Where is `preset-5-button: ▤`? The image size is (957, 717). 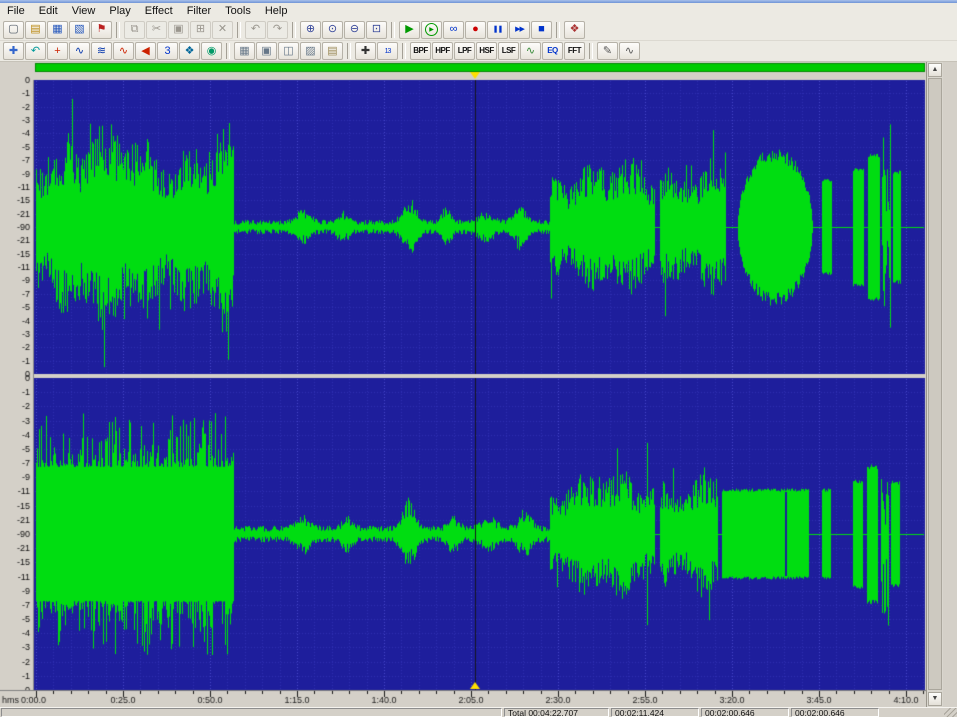
preset-5-button: ▤ is located at coordinates (332, 51).